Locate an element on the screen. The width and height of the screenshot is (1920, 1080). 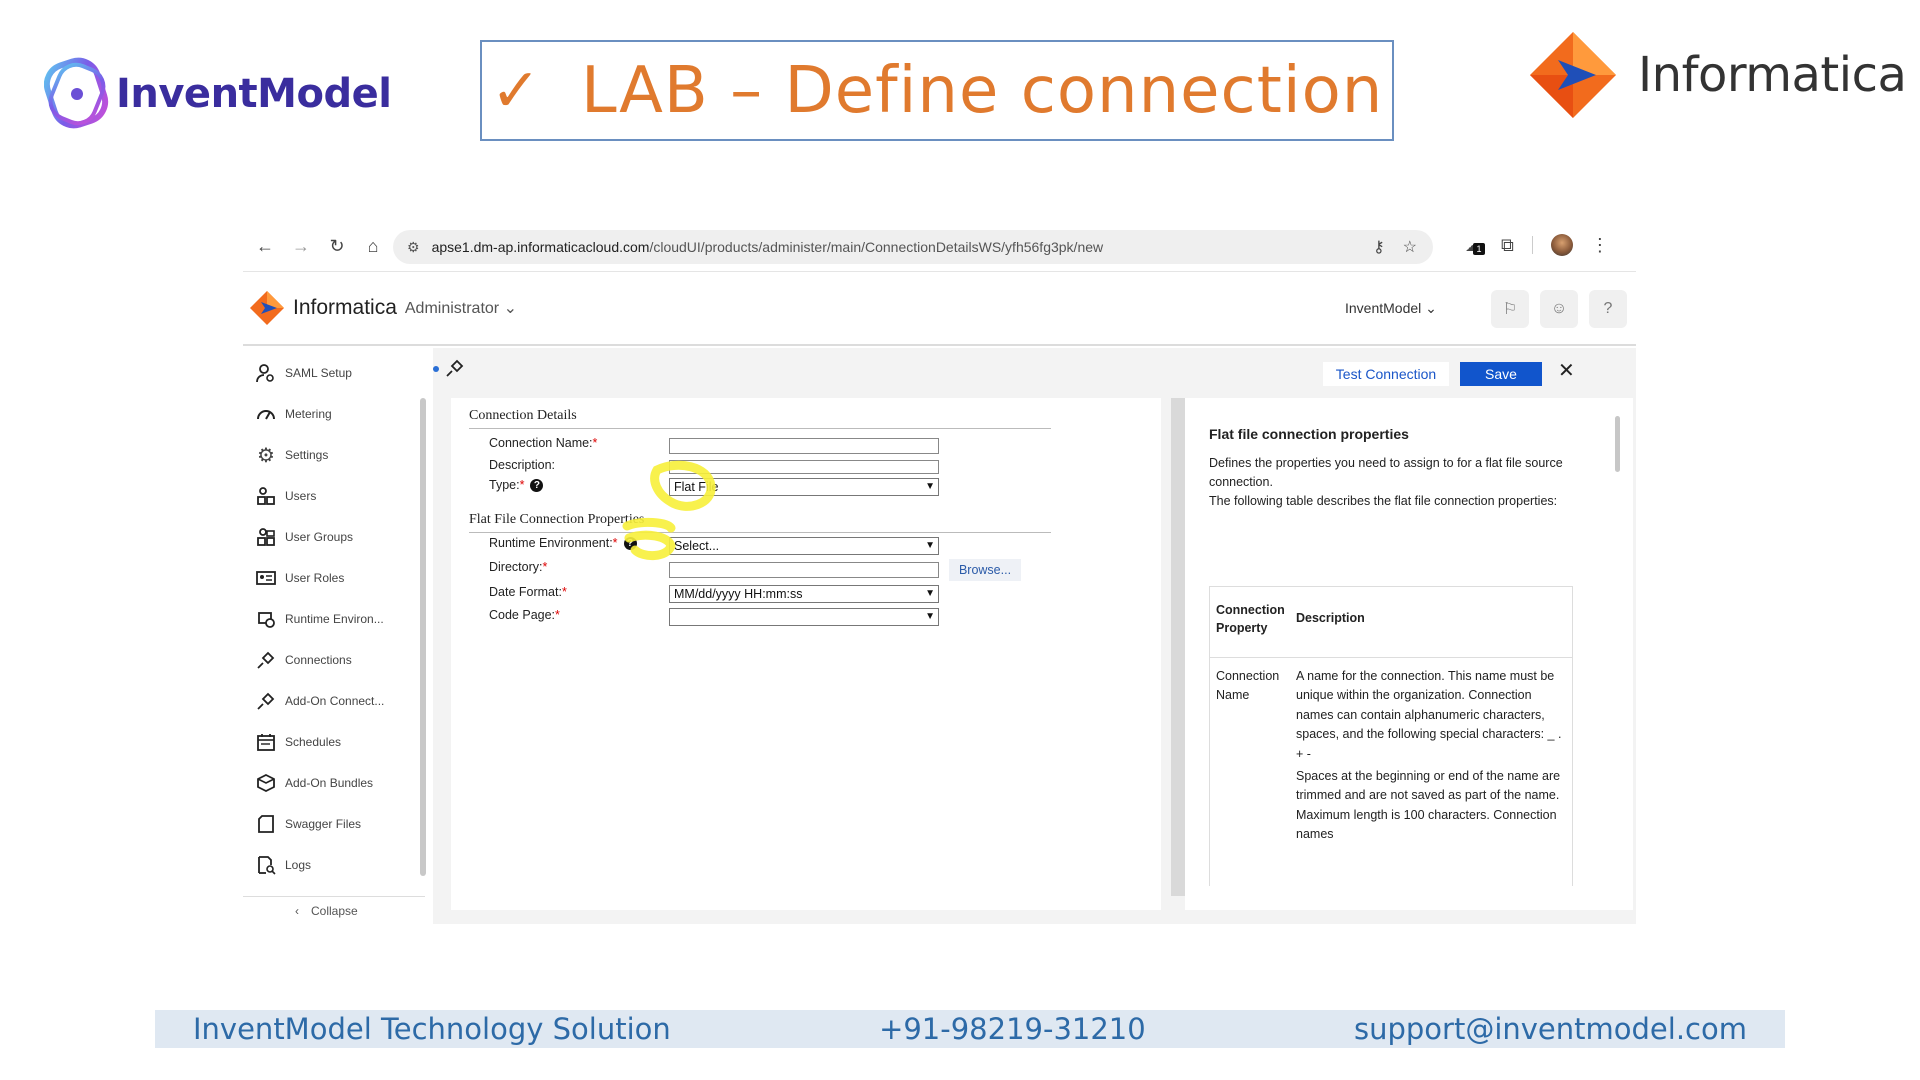
sidebar-item-metering: Metering is located at coordinates (293, 414).